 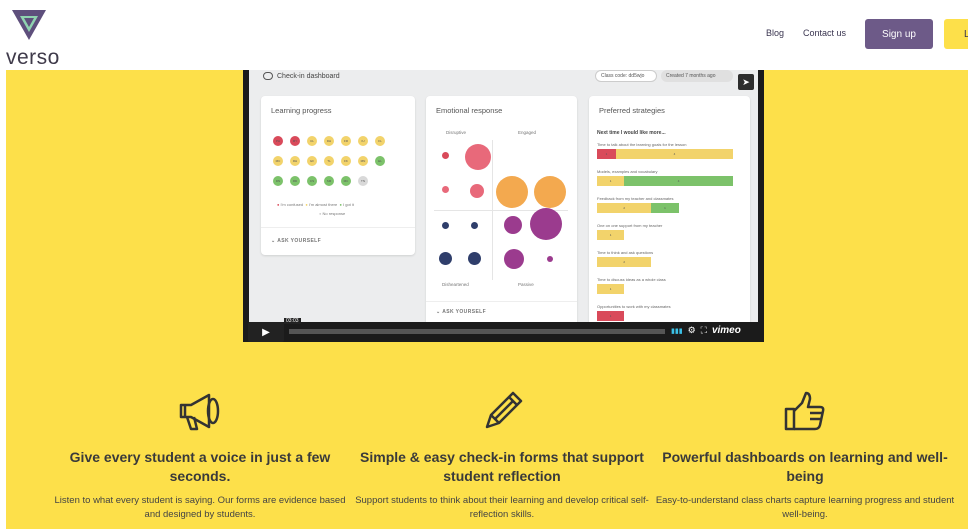 I want to click on student-dot: CL, so click(x=312, y=141).